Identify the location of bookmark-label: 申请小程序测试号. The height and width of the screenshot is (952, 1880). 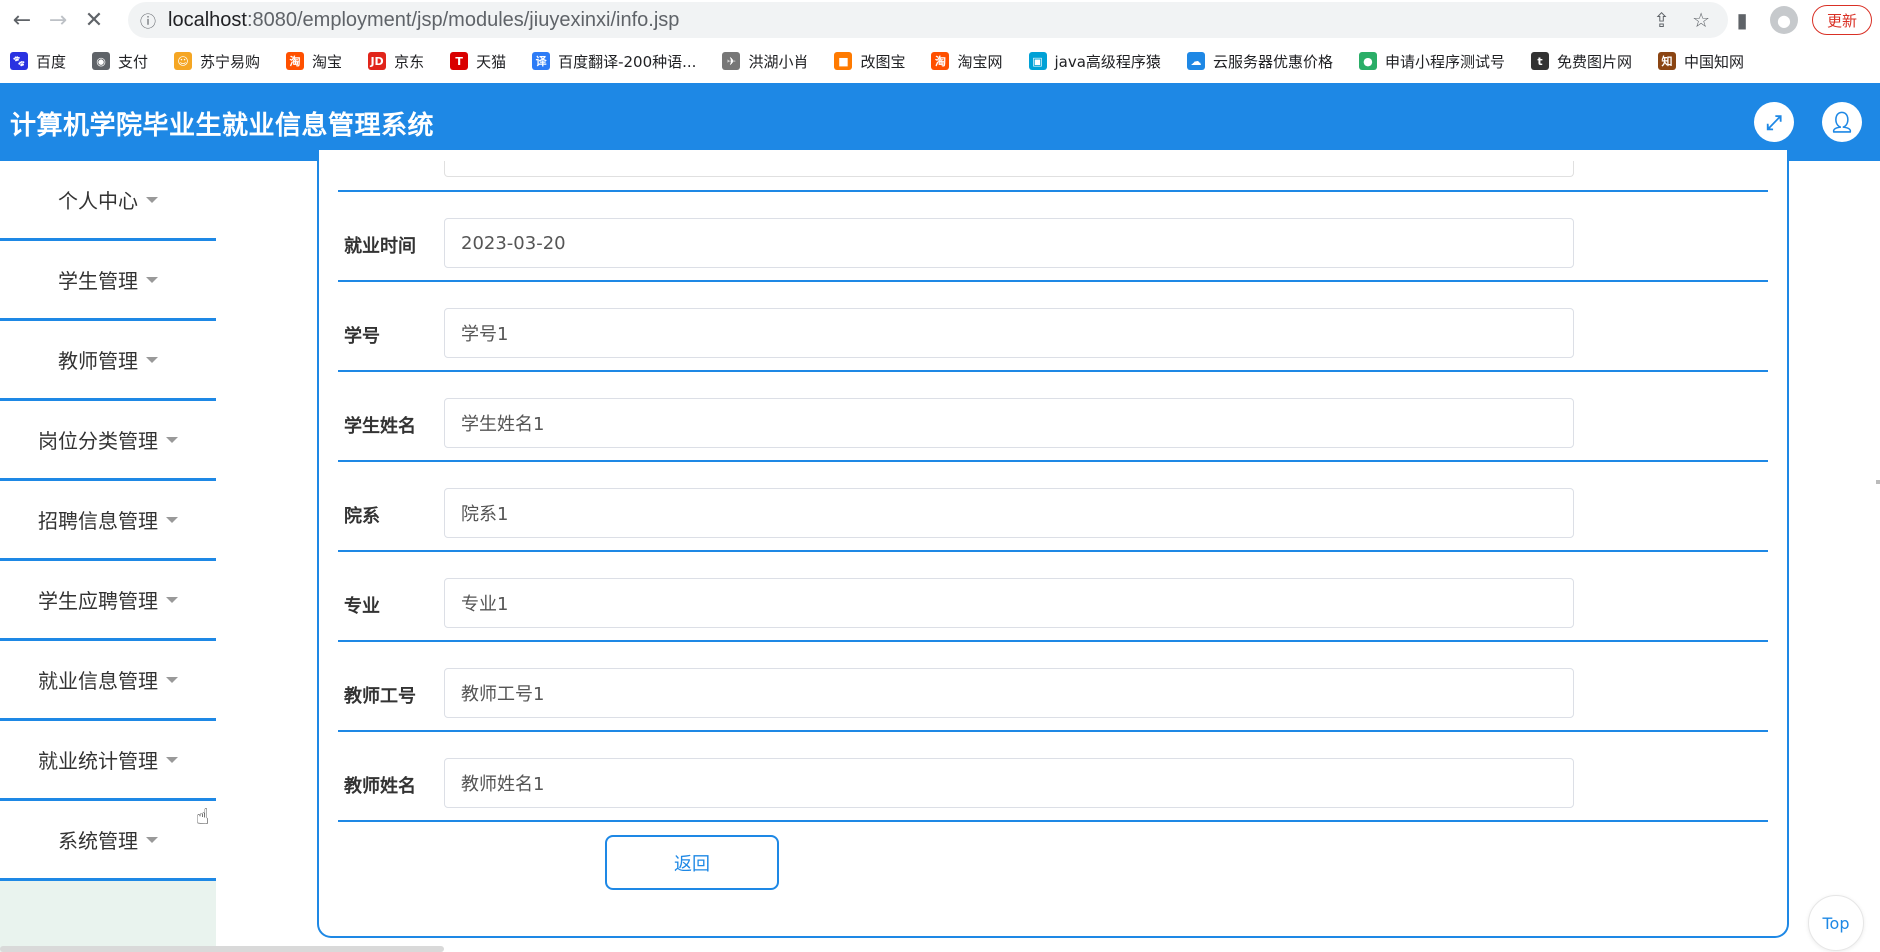
(1444, 61).